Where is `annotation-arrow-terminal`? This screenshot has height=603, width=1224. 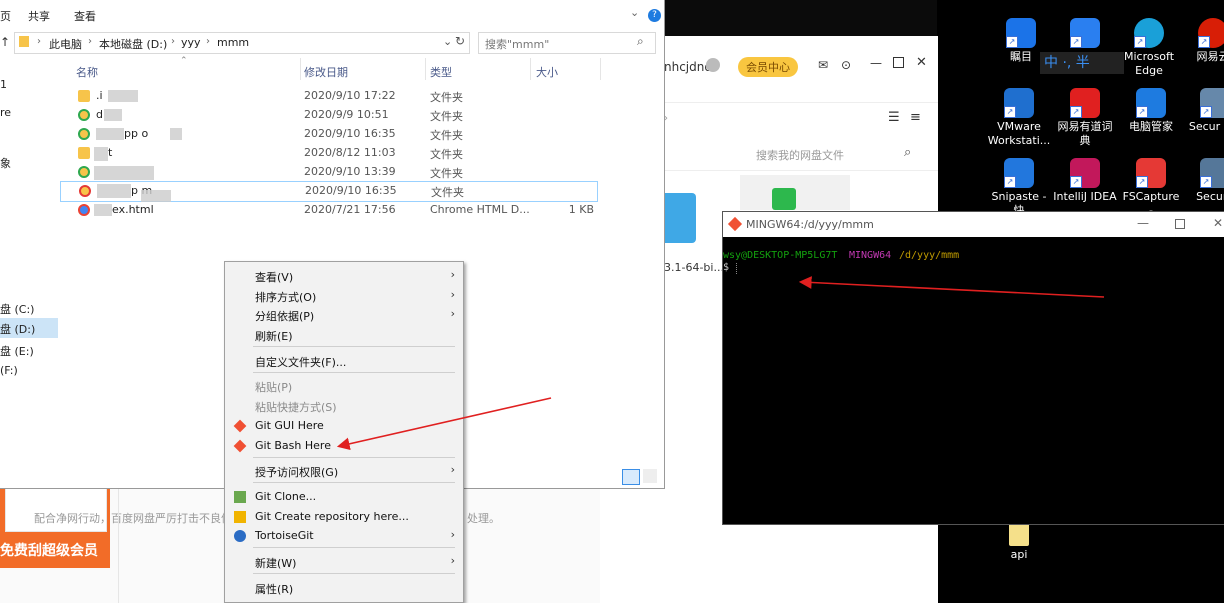
annotation-arrow-terminal is located at coordinates (951, 287).